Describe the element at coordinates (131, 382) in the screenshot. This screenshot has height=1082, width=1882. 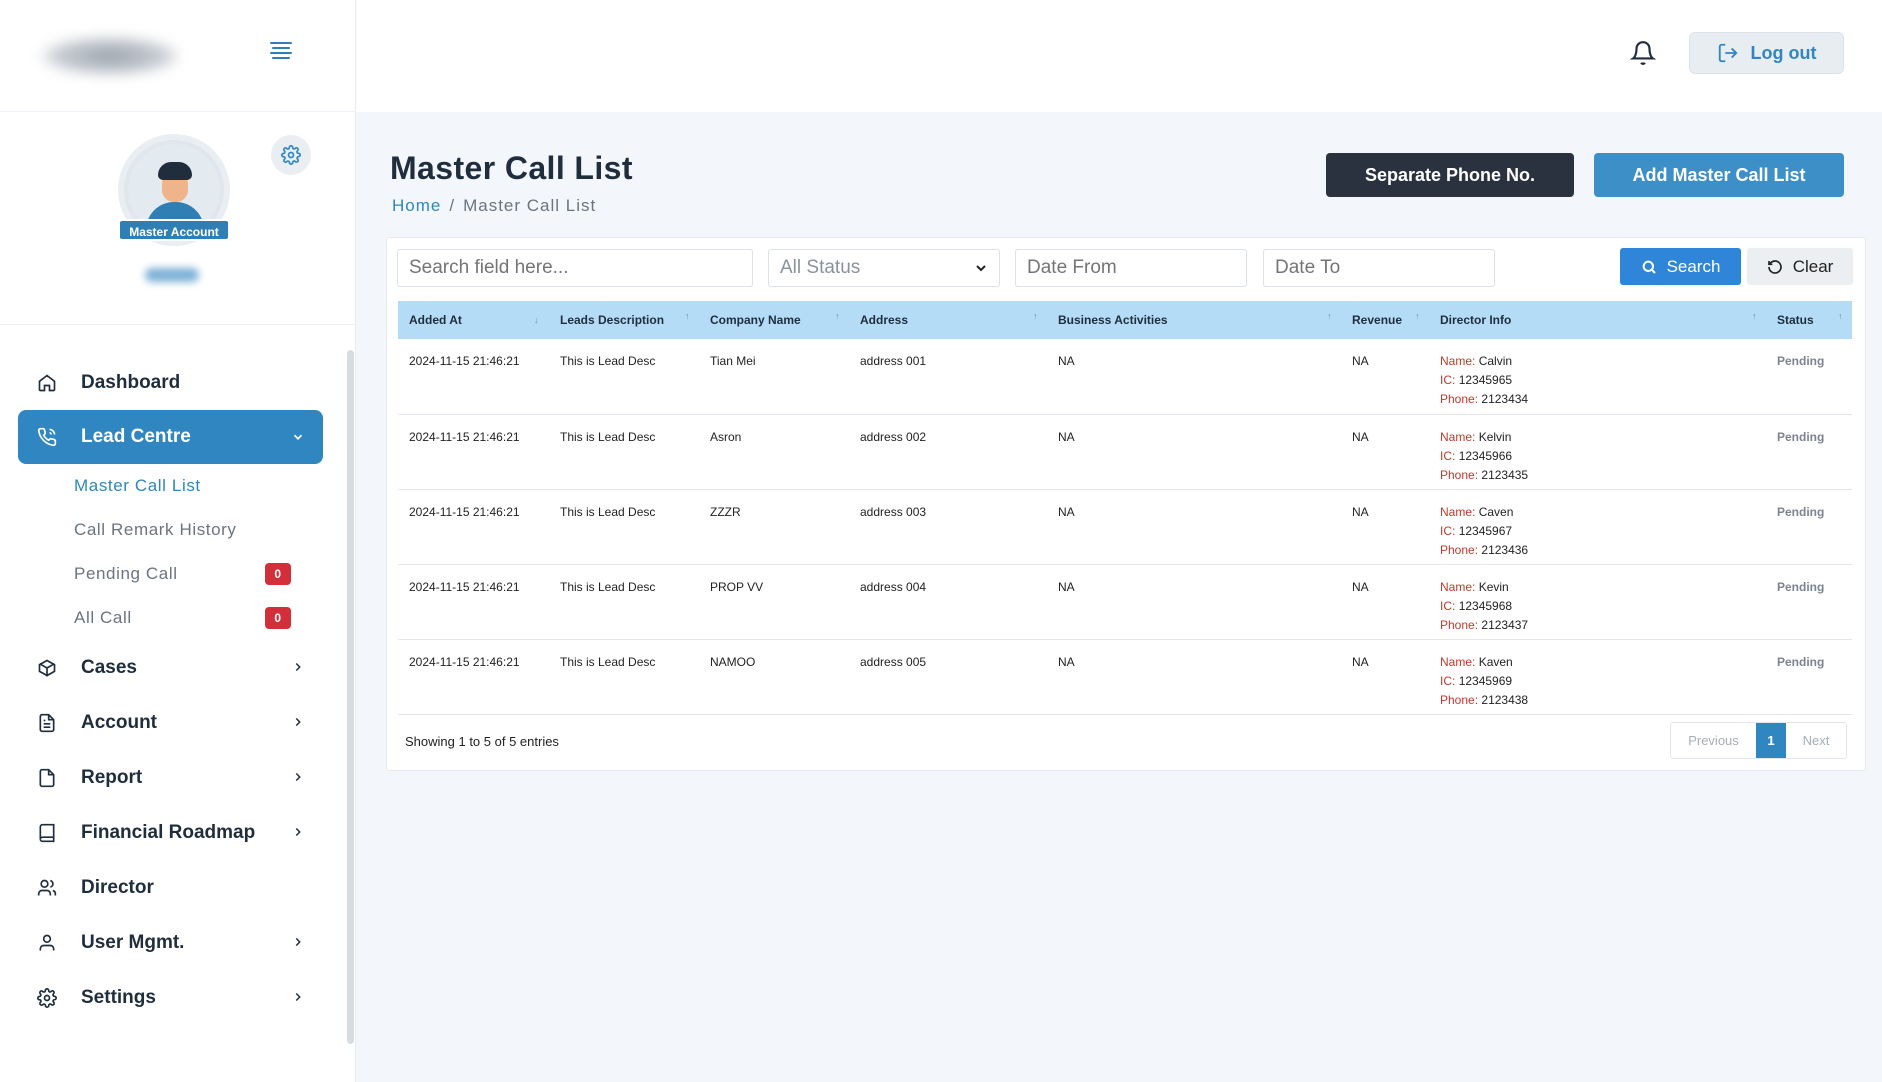
I see `sidebar-item-label: Dashboard` at that location.